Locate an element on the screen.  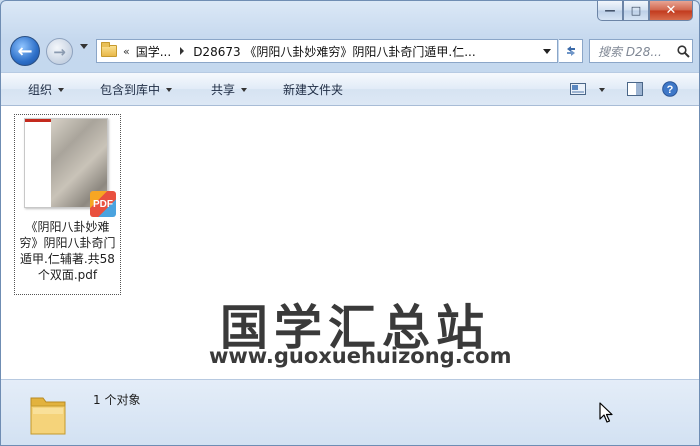
refresh-button is located at coordinates (571, 51).